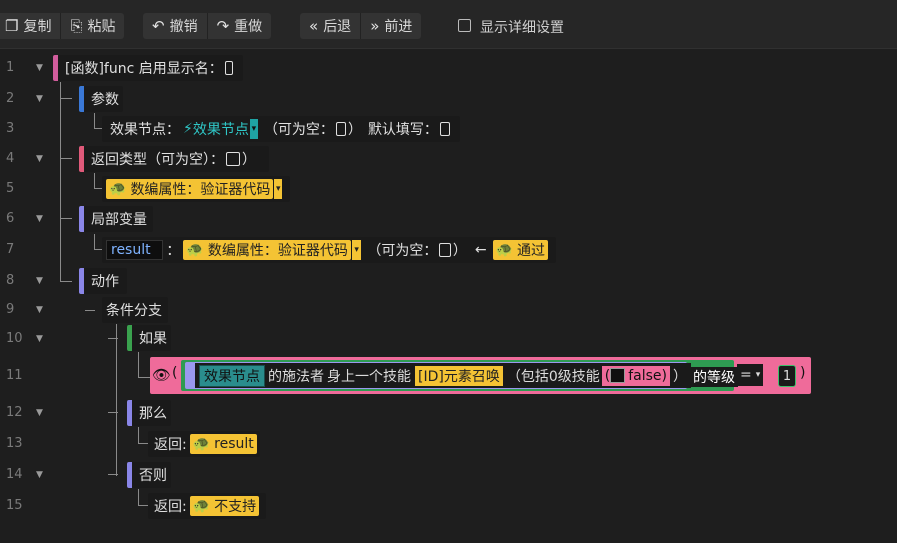 This screenshot has height=543, width=897. Describe the element at coordinates (76, 25) in the screenshot. I see `paste-icon: ⎘` at that location.